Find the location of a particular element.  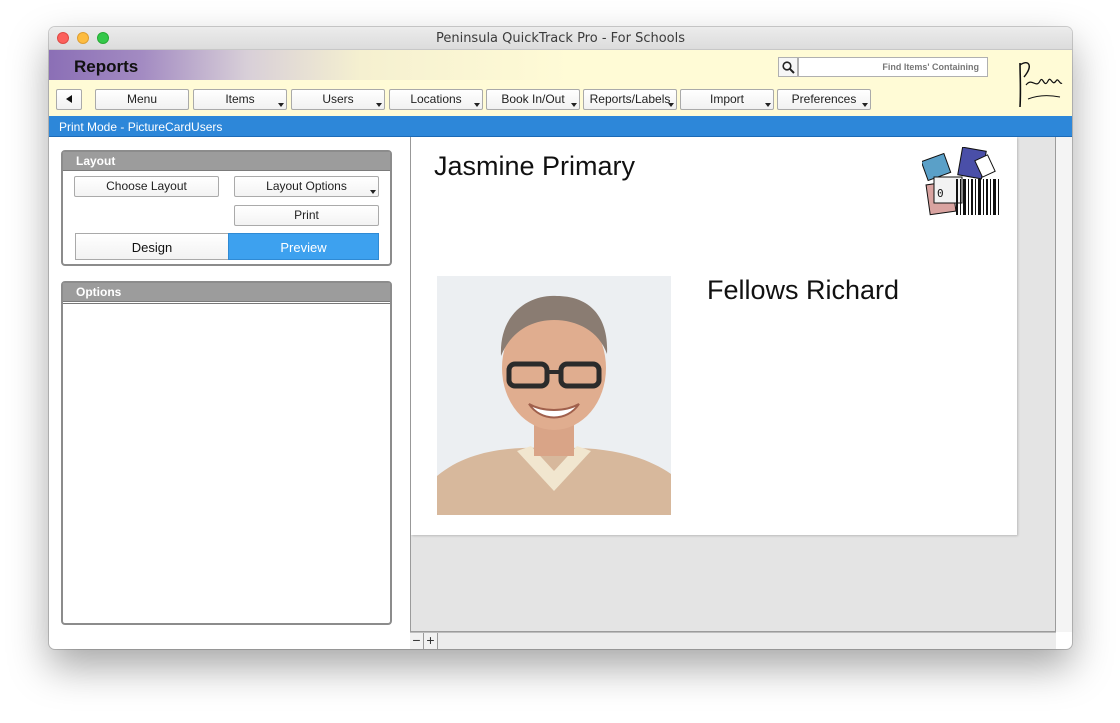

reports-labels-button: Reports/Labels is located at coordinates (630, 99).